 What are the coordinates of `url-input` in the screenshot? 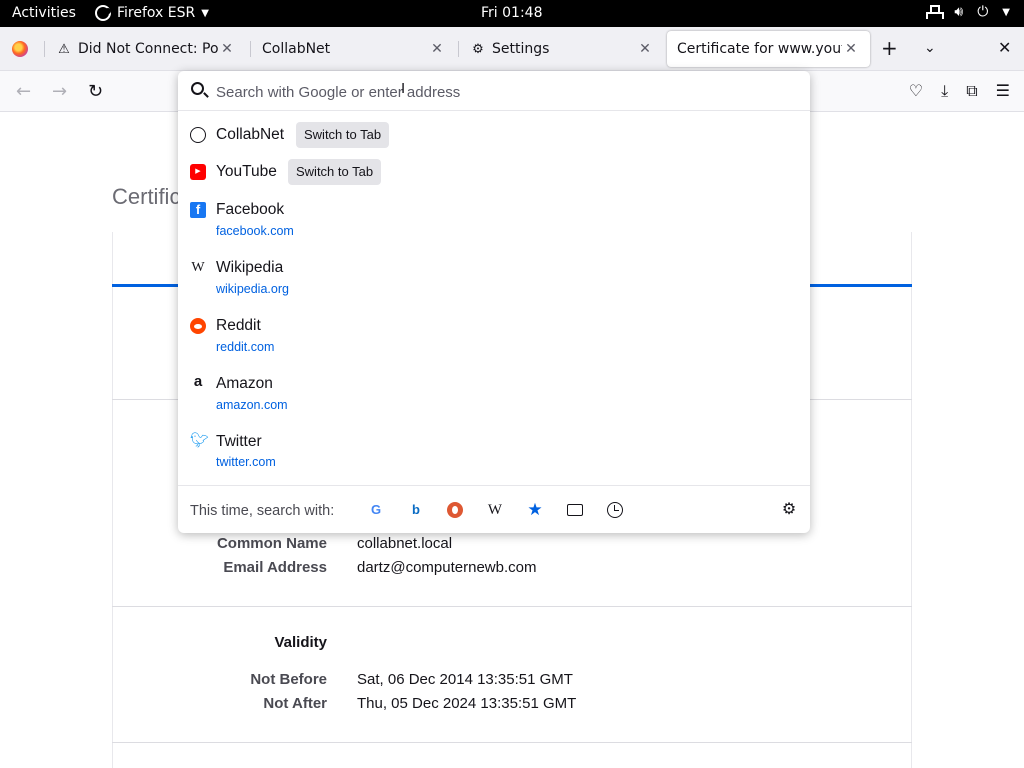 It's located at (506, 92).